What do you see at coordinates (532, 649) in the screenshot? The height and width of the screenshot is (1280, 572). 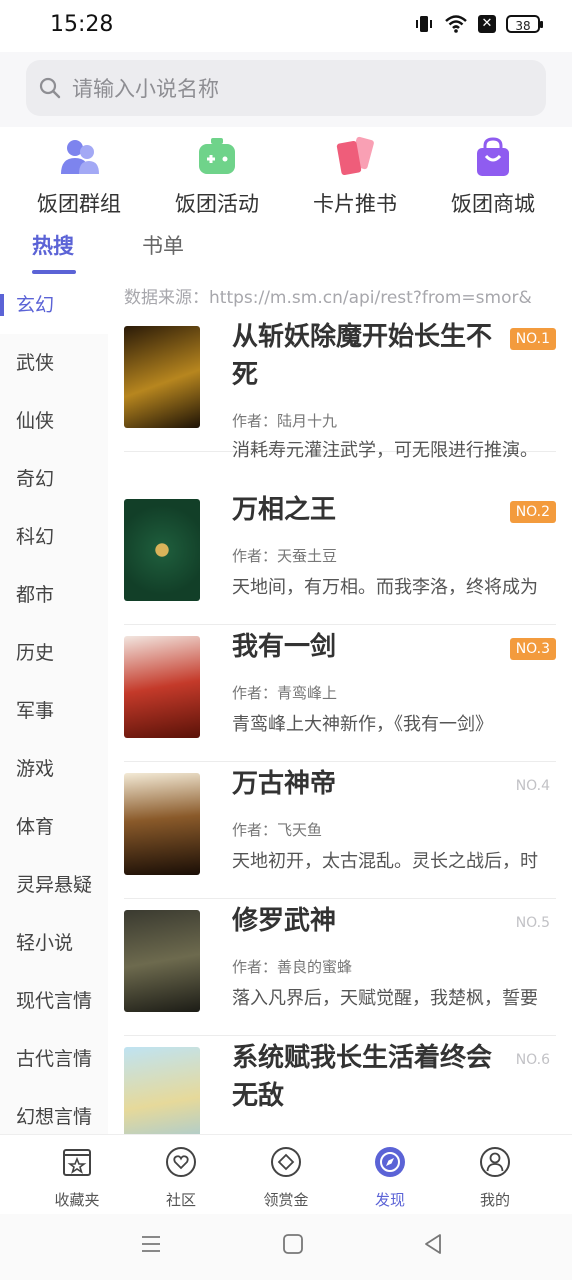 I see `rank-badge: NO.3` at bounding box center [532, 649].